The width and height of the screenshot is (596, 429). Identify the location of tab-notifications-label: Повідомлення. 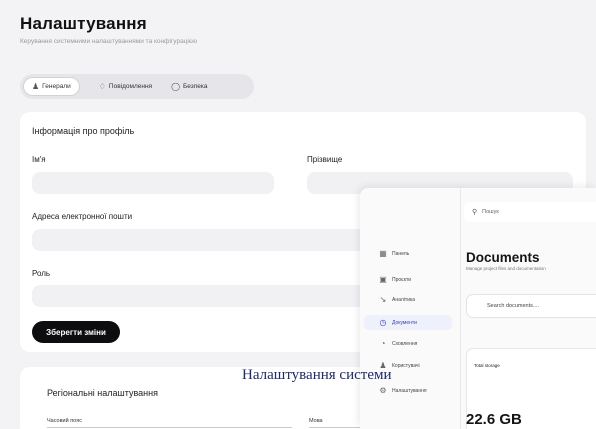
(130, 86).